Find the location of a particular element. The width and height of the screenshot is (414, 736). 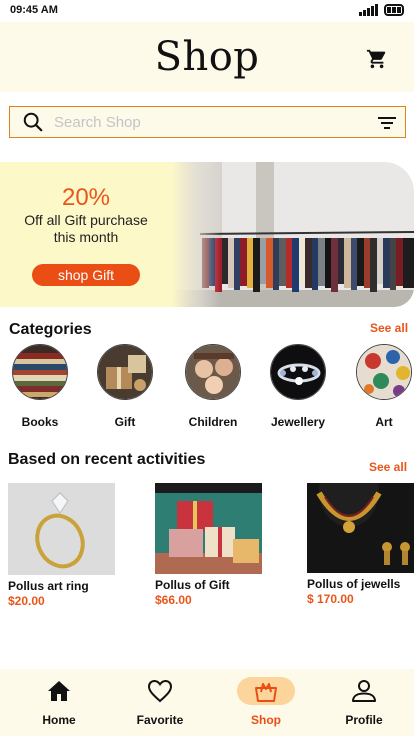

heart-icon is located at coordinates (160, 691).